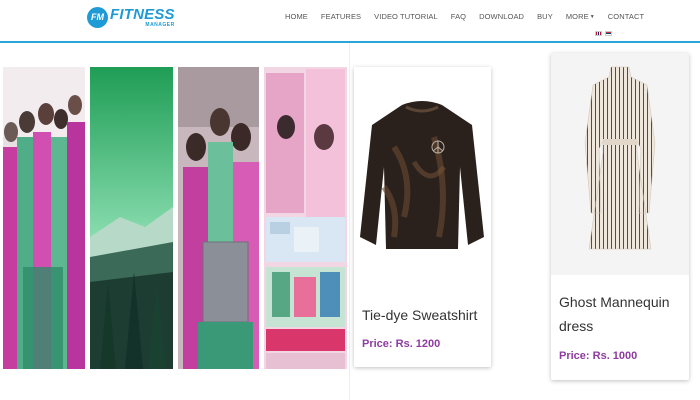 This screenshot has height=400, width=700. Describe the element at coordinates (341, 16) in the screenshot. I see `nav-features: FEATURES` at that location.